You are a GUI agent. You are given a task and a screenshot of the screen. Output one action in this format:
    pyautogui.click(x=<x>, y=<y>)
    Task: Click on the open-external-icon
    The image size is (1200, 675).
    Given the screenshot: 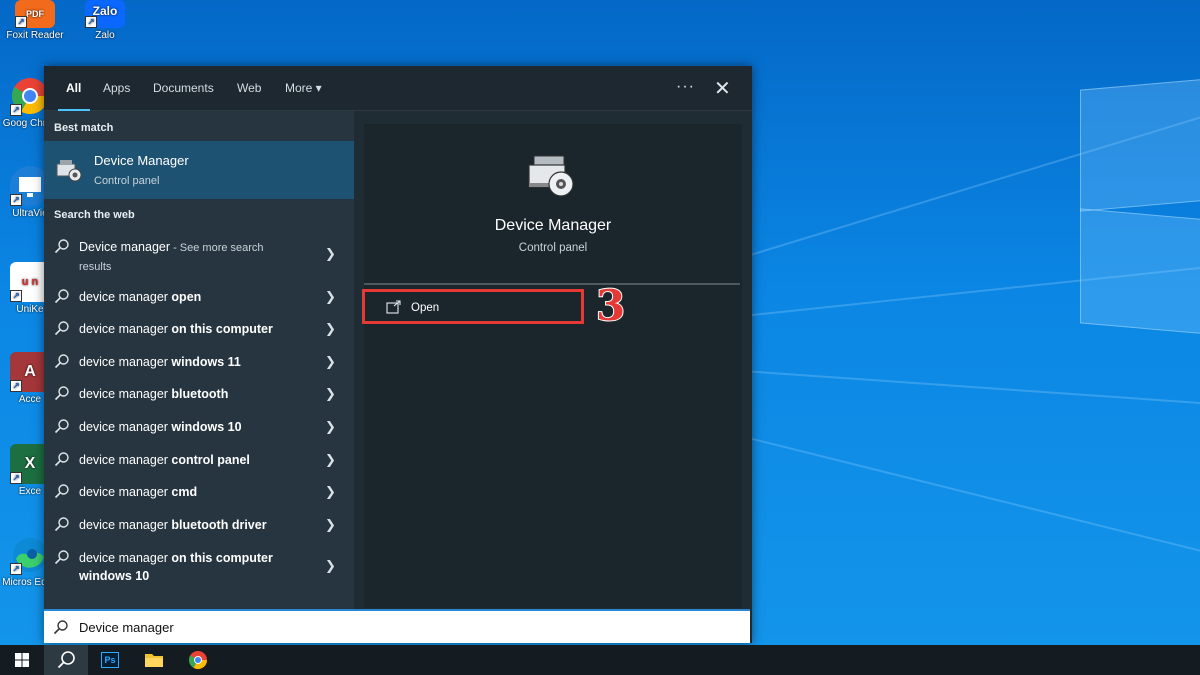 What is the action you would take?
    pyautogui.click(x=393, y=307)
    